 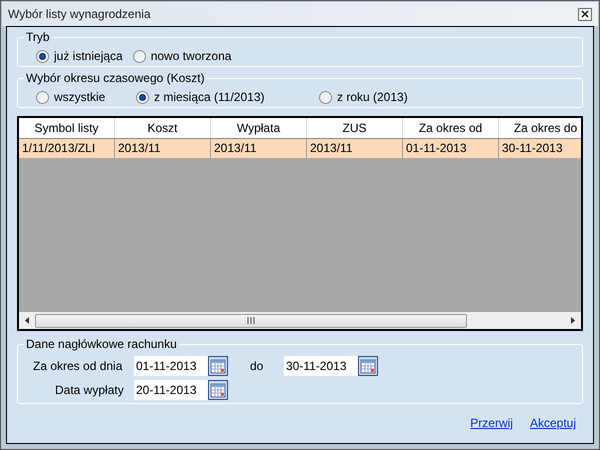 I want to click on date-field: 20-11-2013, so click(x=171, y=390).